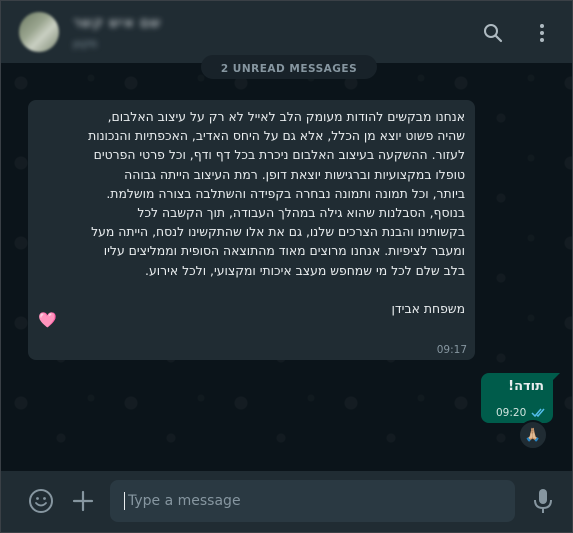  What do you see at coordinates (451, 350) in the screenshot?
I see `incoming-message-time: 09:17` at bounding box center [451, 350].